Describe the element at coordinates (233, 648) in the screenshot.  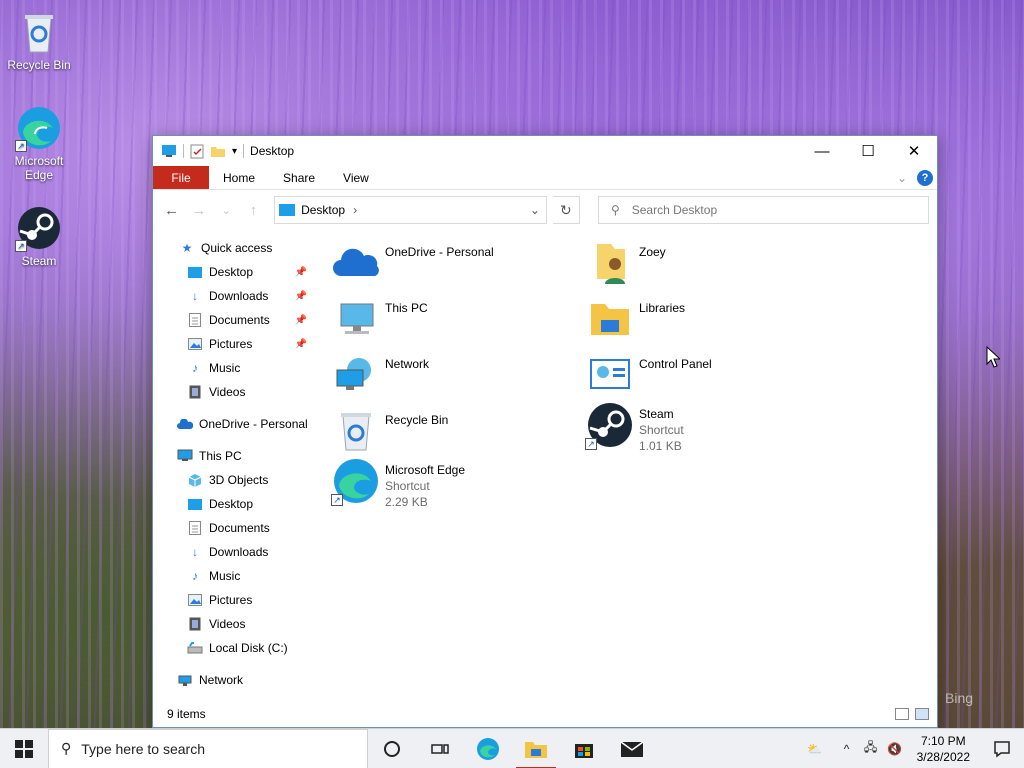
I see `tree-item-local-disk: Local Disk (C:)` at that location.